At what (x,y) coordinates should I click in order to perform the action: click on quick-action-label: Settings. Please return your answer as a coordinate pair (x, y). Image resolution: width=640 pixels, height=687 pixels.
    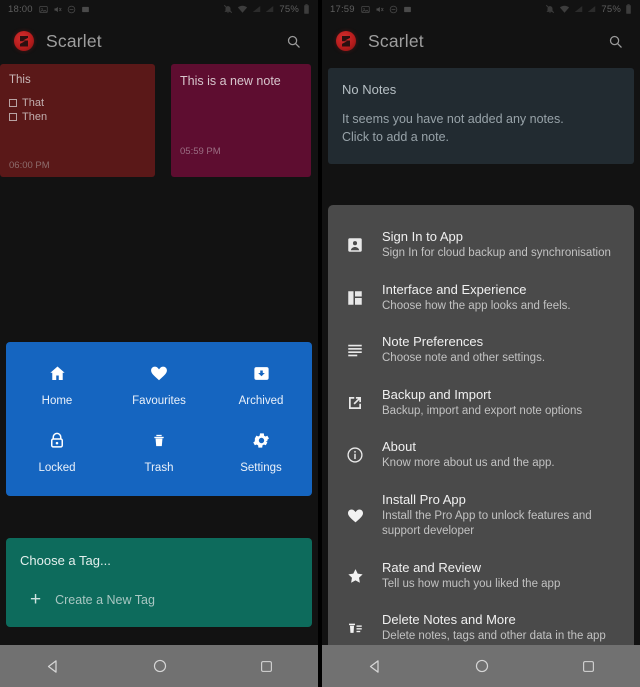
    Looking at the image, I should click on (261, 468).